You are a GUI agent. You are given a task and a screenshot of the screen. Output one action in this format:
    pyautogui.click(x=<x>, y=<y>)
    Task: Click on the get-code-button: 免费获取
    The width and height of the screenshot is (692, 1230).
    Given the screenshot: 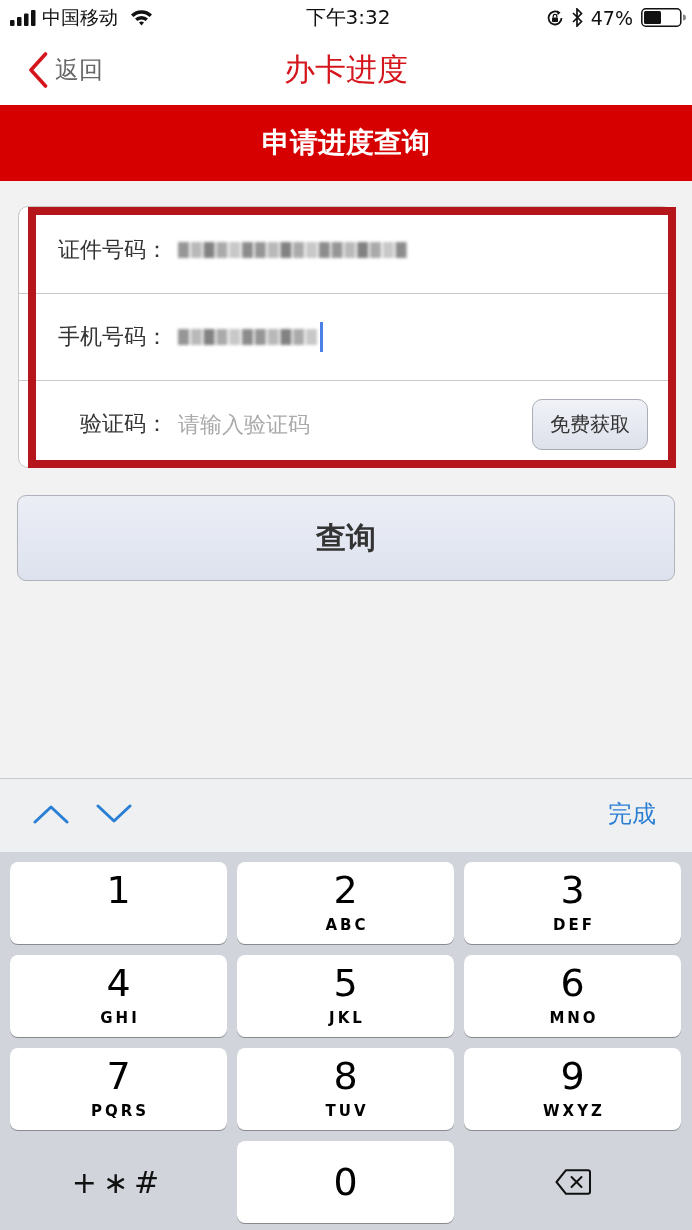 What is the action you would take?
    pyautogui.click(x=590, y=424)
    